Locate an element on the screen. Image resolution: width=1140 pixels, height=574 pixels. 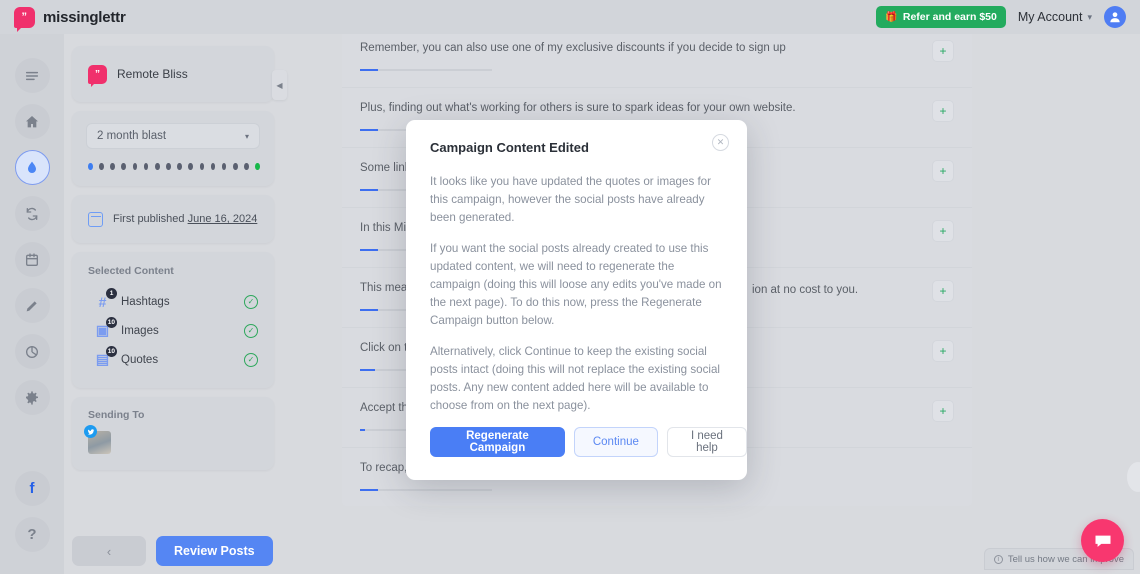
close-icon: ✕ is located at coordinates (720, 142).